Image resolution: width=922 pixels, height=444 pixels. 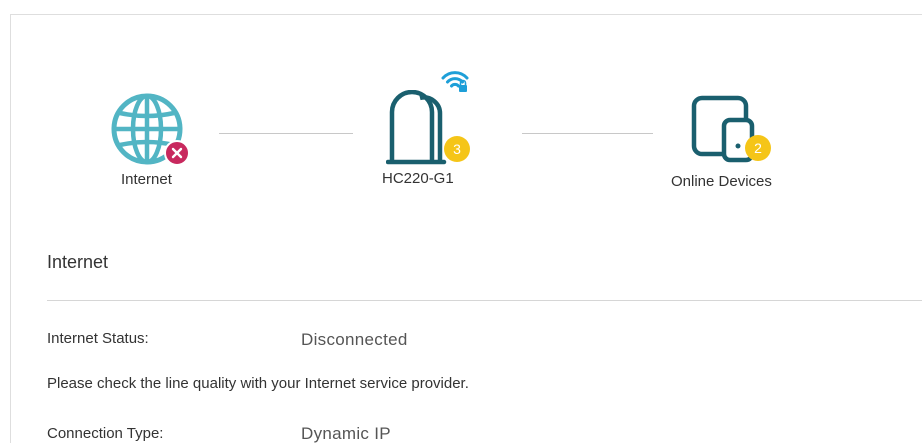 What do you see at coordinates (721, 181) in the screenshot?
I see `online-devices-label: Online Devices` at bounding box center [721, 181].